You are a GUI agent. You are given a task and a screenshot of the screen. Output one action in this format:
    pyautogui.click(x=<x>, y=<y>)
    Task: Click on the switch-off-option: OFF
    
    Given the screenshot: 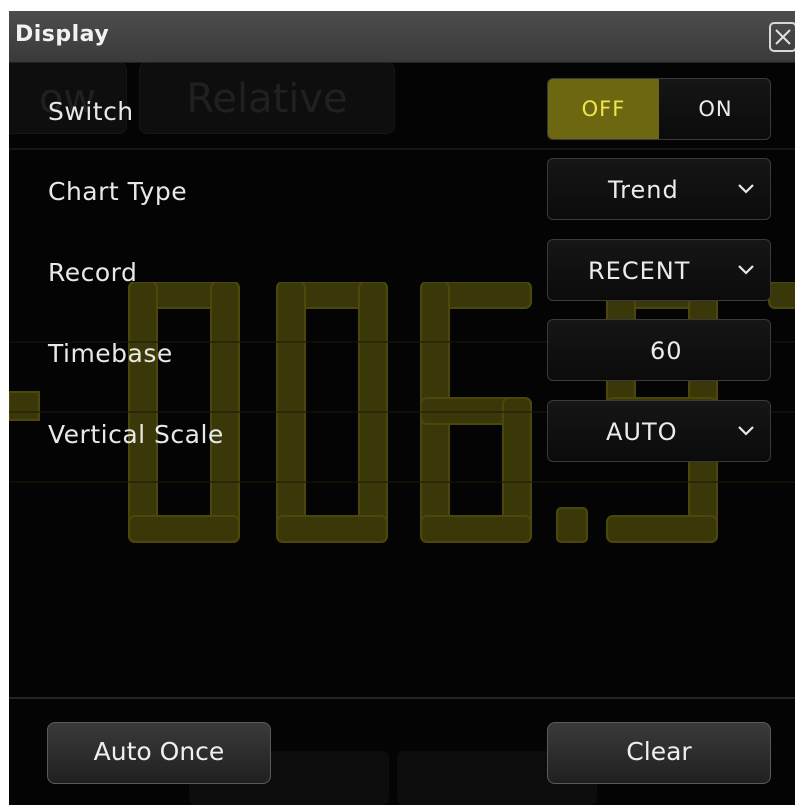 What is the action you would take?
    pyautogui.click(x=603, y=109)
    